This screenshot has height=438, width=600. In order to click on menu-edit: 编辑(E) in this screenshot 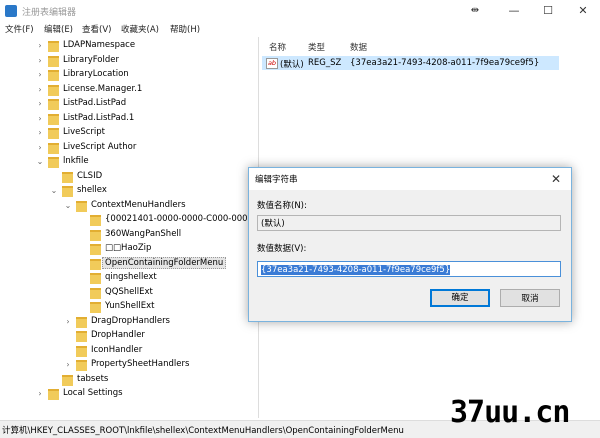, I will do `click(58, 29)`.